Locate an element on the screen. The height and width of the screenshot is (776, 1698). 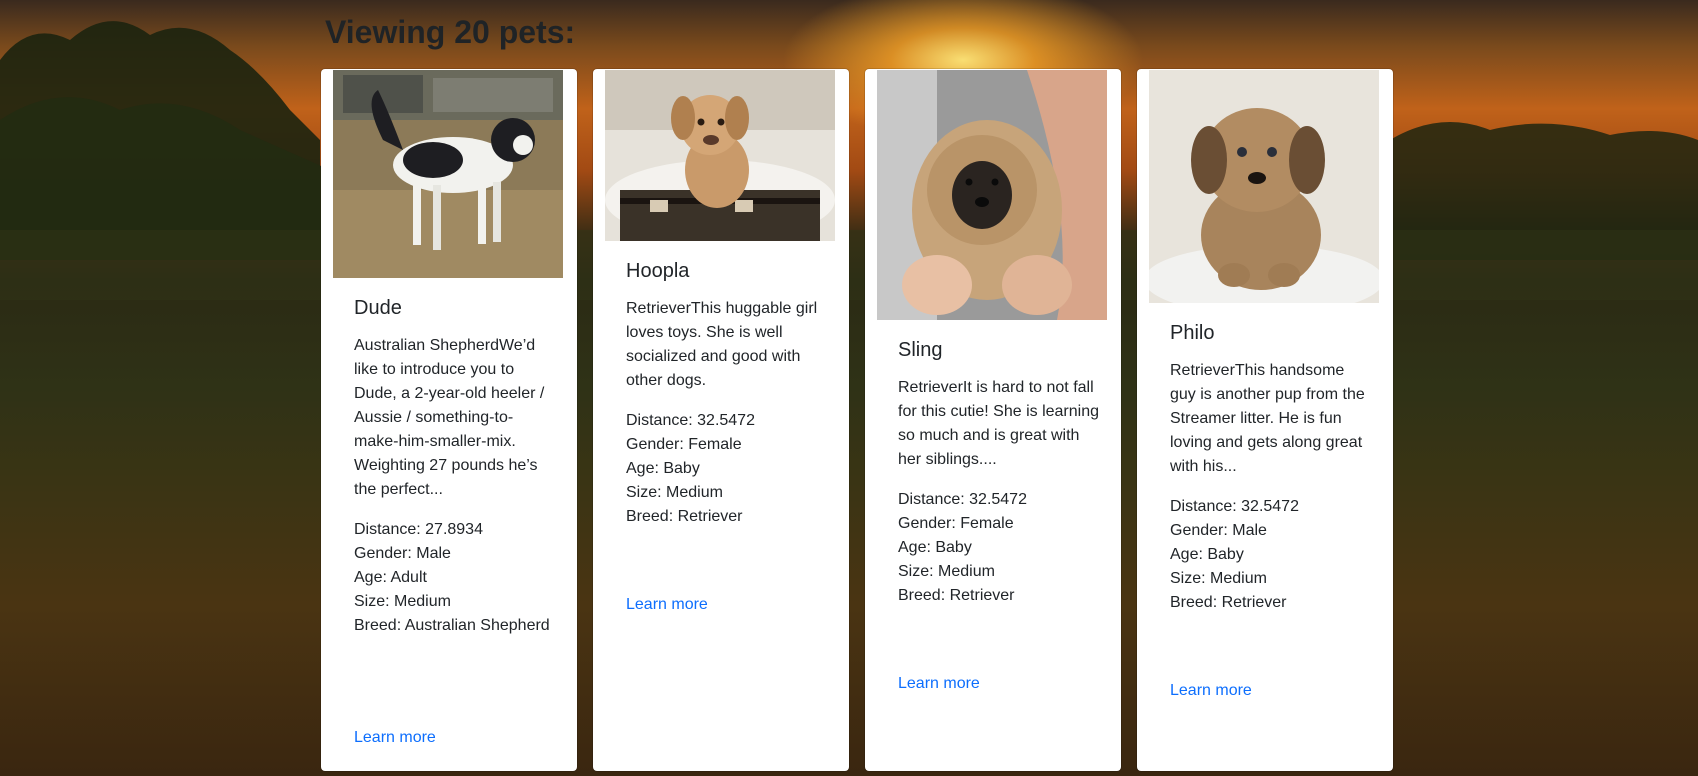
pet-distance: Distance: 27.8934 is located at coordinates (418, 529).